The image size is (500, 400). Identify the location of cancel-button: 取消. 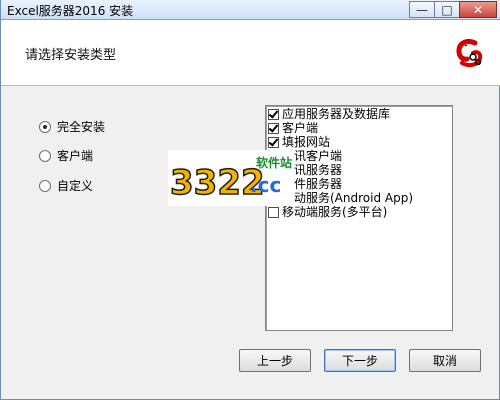
(445, 360).